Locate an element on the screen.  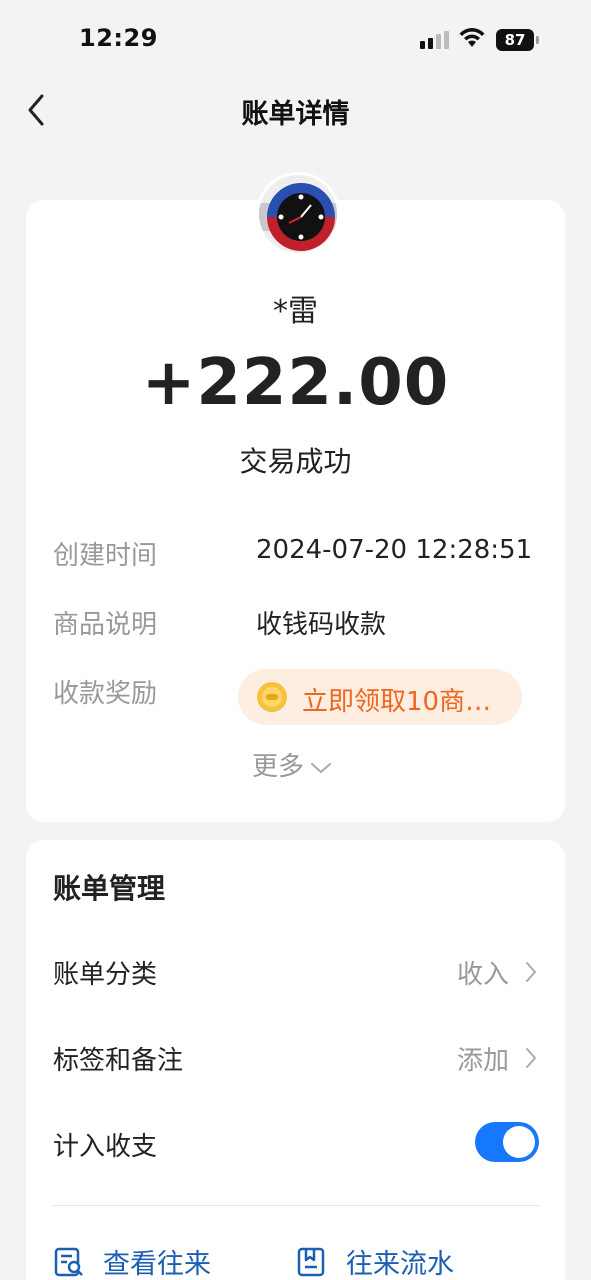
status-time: 12:29 is located at coordinates (118, 38).